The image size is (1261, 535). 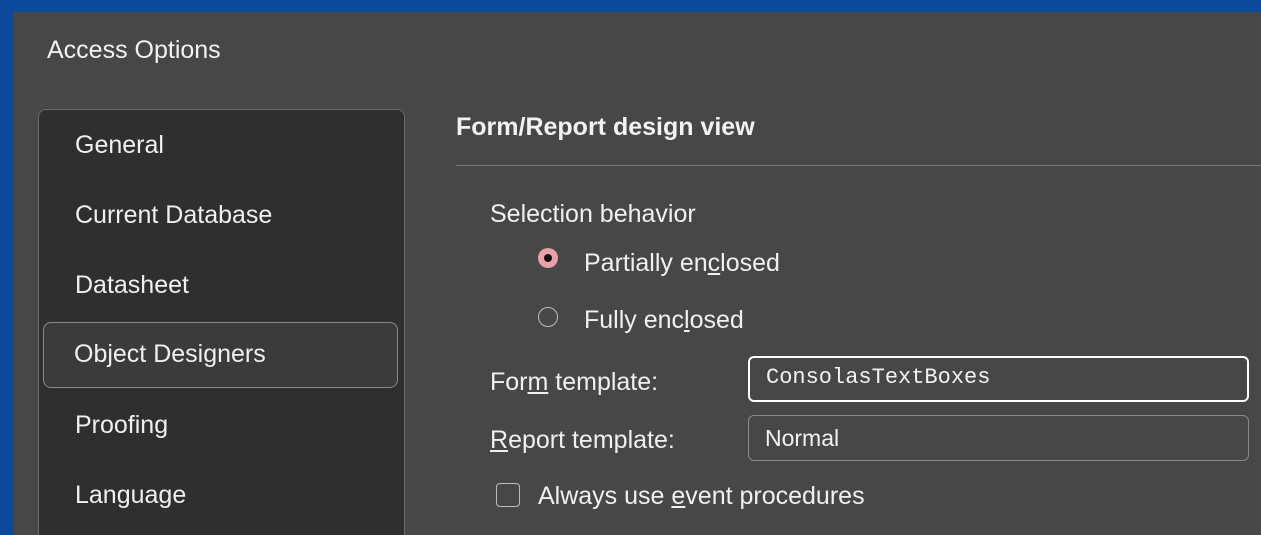 What do you see at coordinates (508, 495) in the screenshot?
I see `always-event-procedures-checkbox` at bounding box center [508, 495].